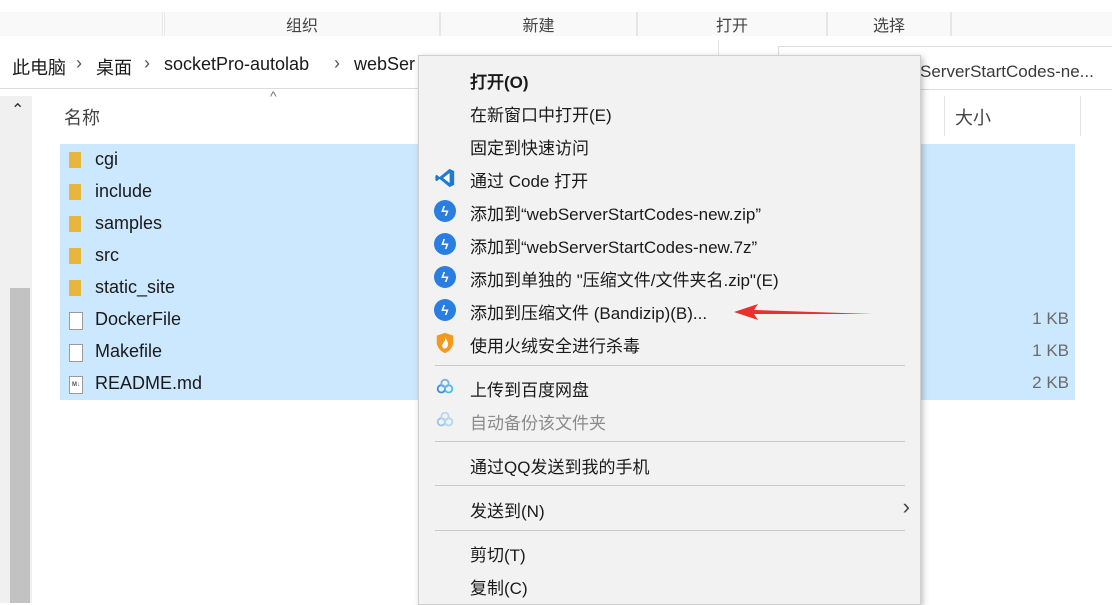 The image size is (1112, 605). I want to click on file-name: README.md, so click(149, 383).